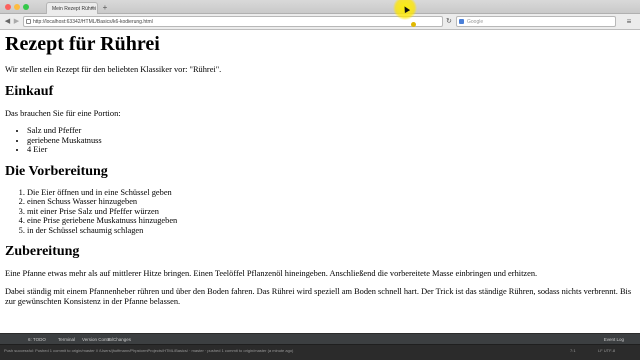 This screenshot has width=640, height=360. What do you see at coordinates (629, 22) in the screenshot?
I see `menu-icon: ≡` at bounding box center [629, 22].